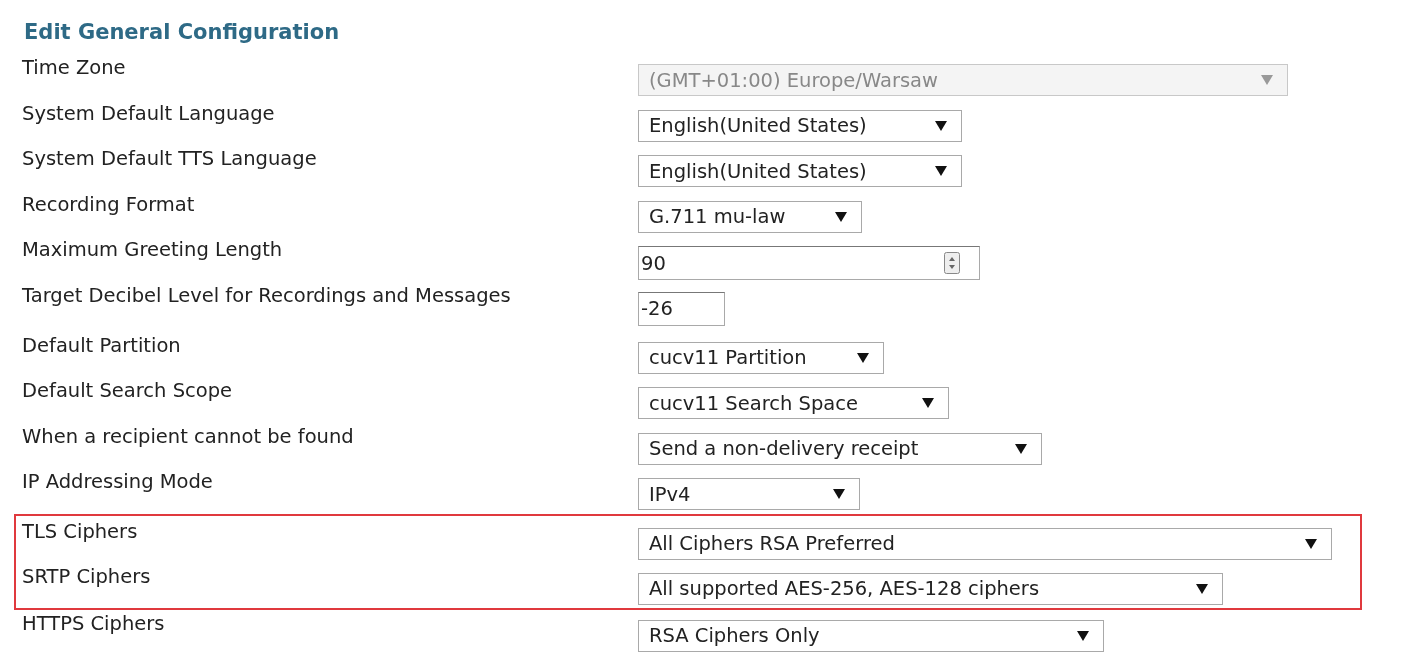 The width and height of the screenshot is (1406, 653). What do you see at coordinates (750, 216) in the screenshot?
I see `dropdown-field: G.711 mu-law` at bounding box center [750, 216].